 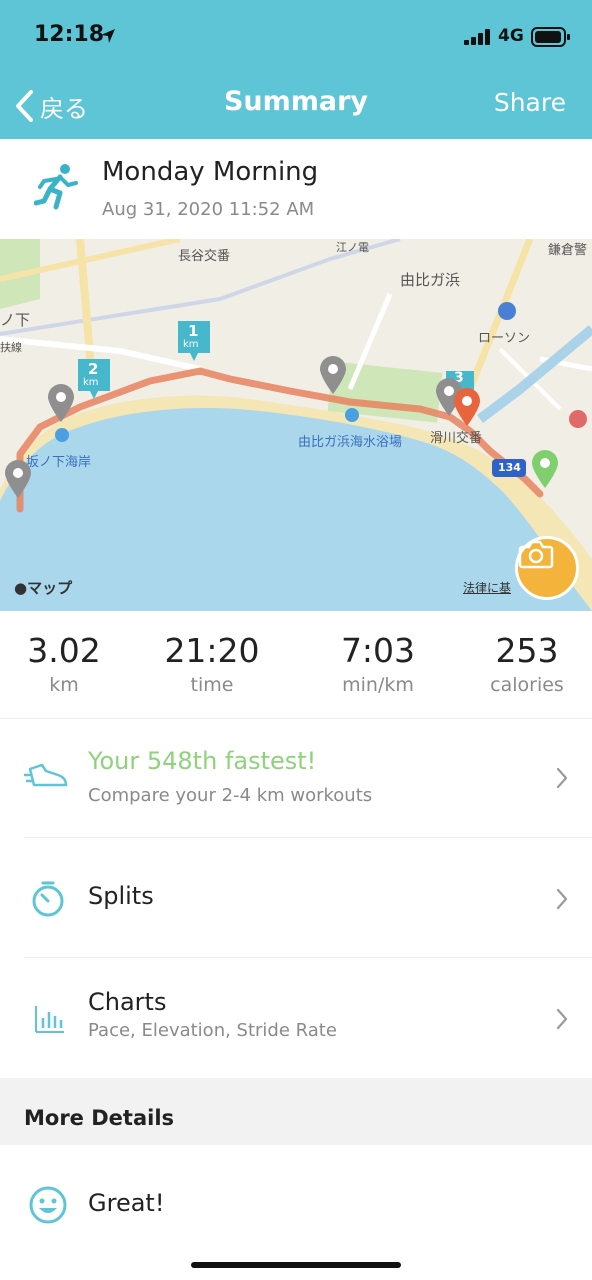 What do you see at coordinates (536, 554) in the screenshot?
I see `camera-icon` at bounding box center [536, 554].